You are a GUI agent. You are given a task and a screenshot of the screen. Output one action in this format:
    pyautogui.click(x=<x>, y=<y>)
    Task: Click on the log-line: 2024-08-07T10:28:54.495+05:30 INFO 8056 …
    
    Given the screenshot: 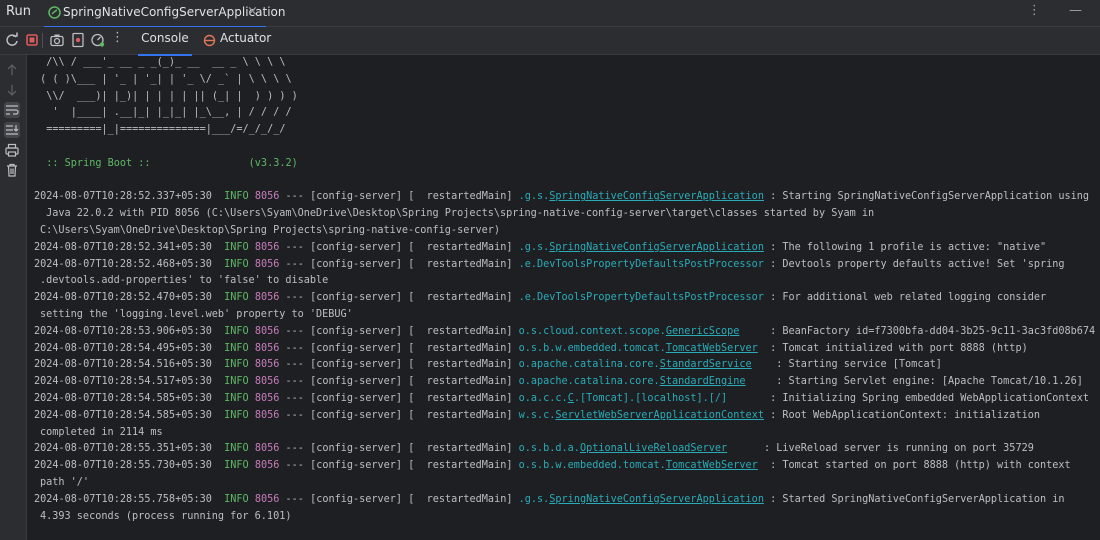 What is the action you would take?
    pyautogui.click(x=531, y=349)
    